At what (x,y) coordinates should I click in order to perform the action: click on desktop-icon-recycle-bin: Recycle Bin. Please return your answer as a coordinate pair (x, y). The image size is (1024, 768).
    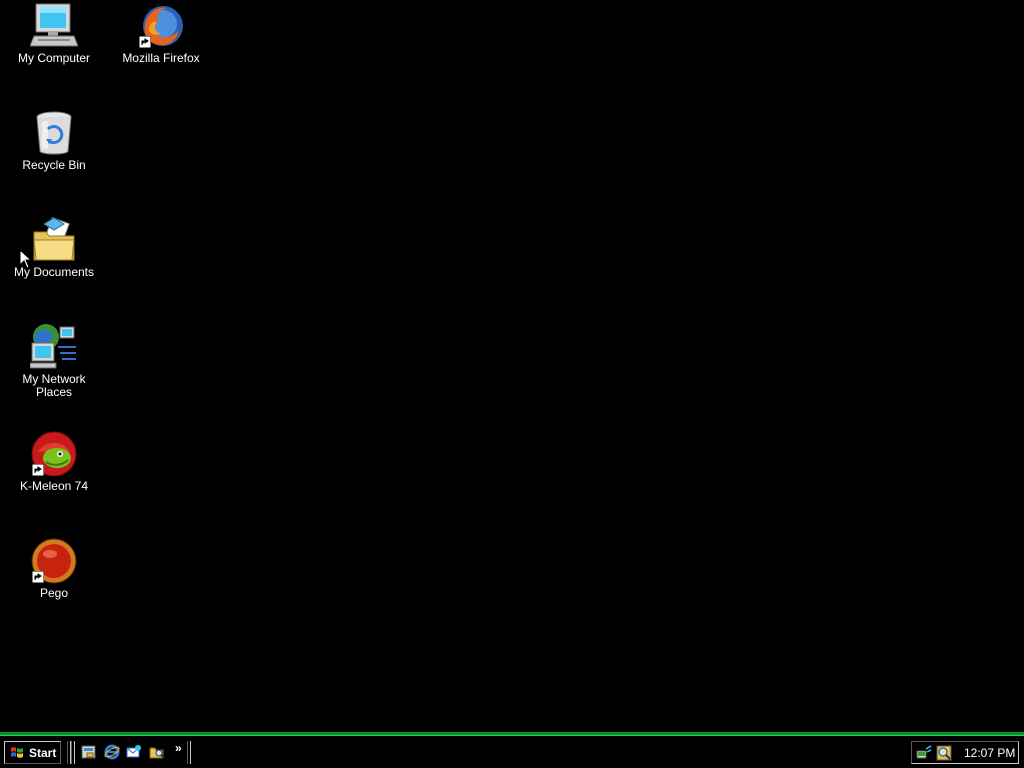
    Looking at the image, I should click on (54, 140).